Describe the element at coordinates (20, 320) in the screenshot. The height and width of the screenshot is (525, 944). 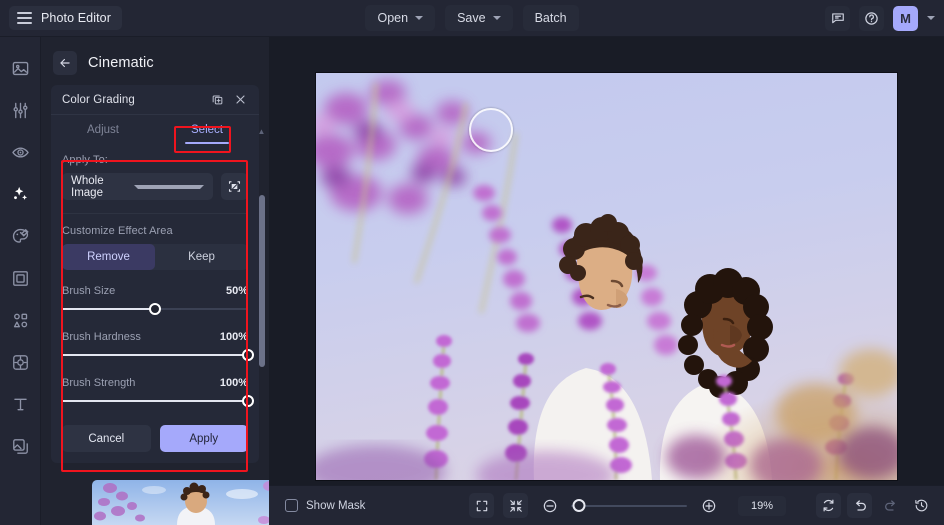
I see `sidebar-item-shapes` at that location.